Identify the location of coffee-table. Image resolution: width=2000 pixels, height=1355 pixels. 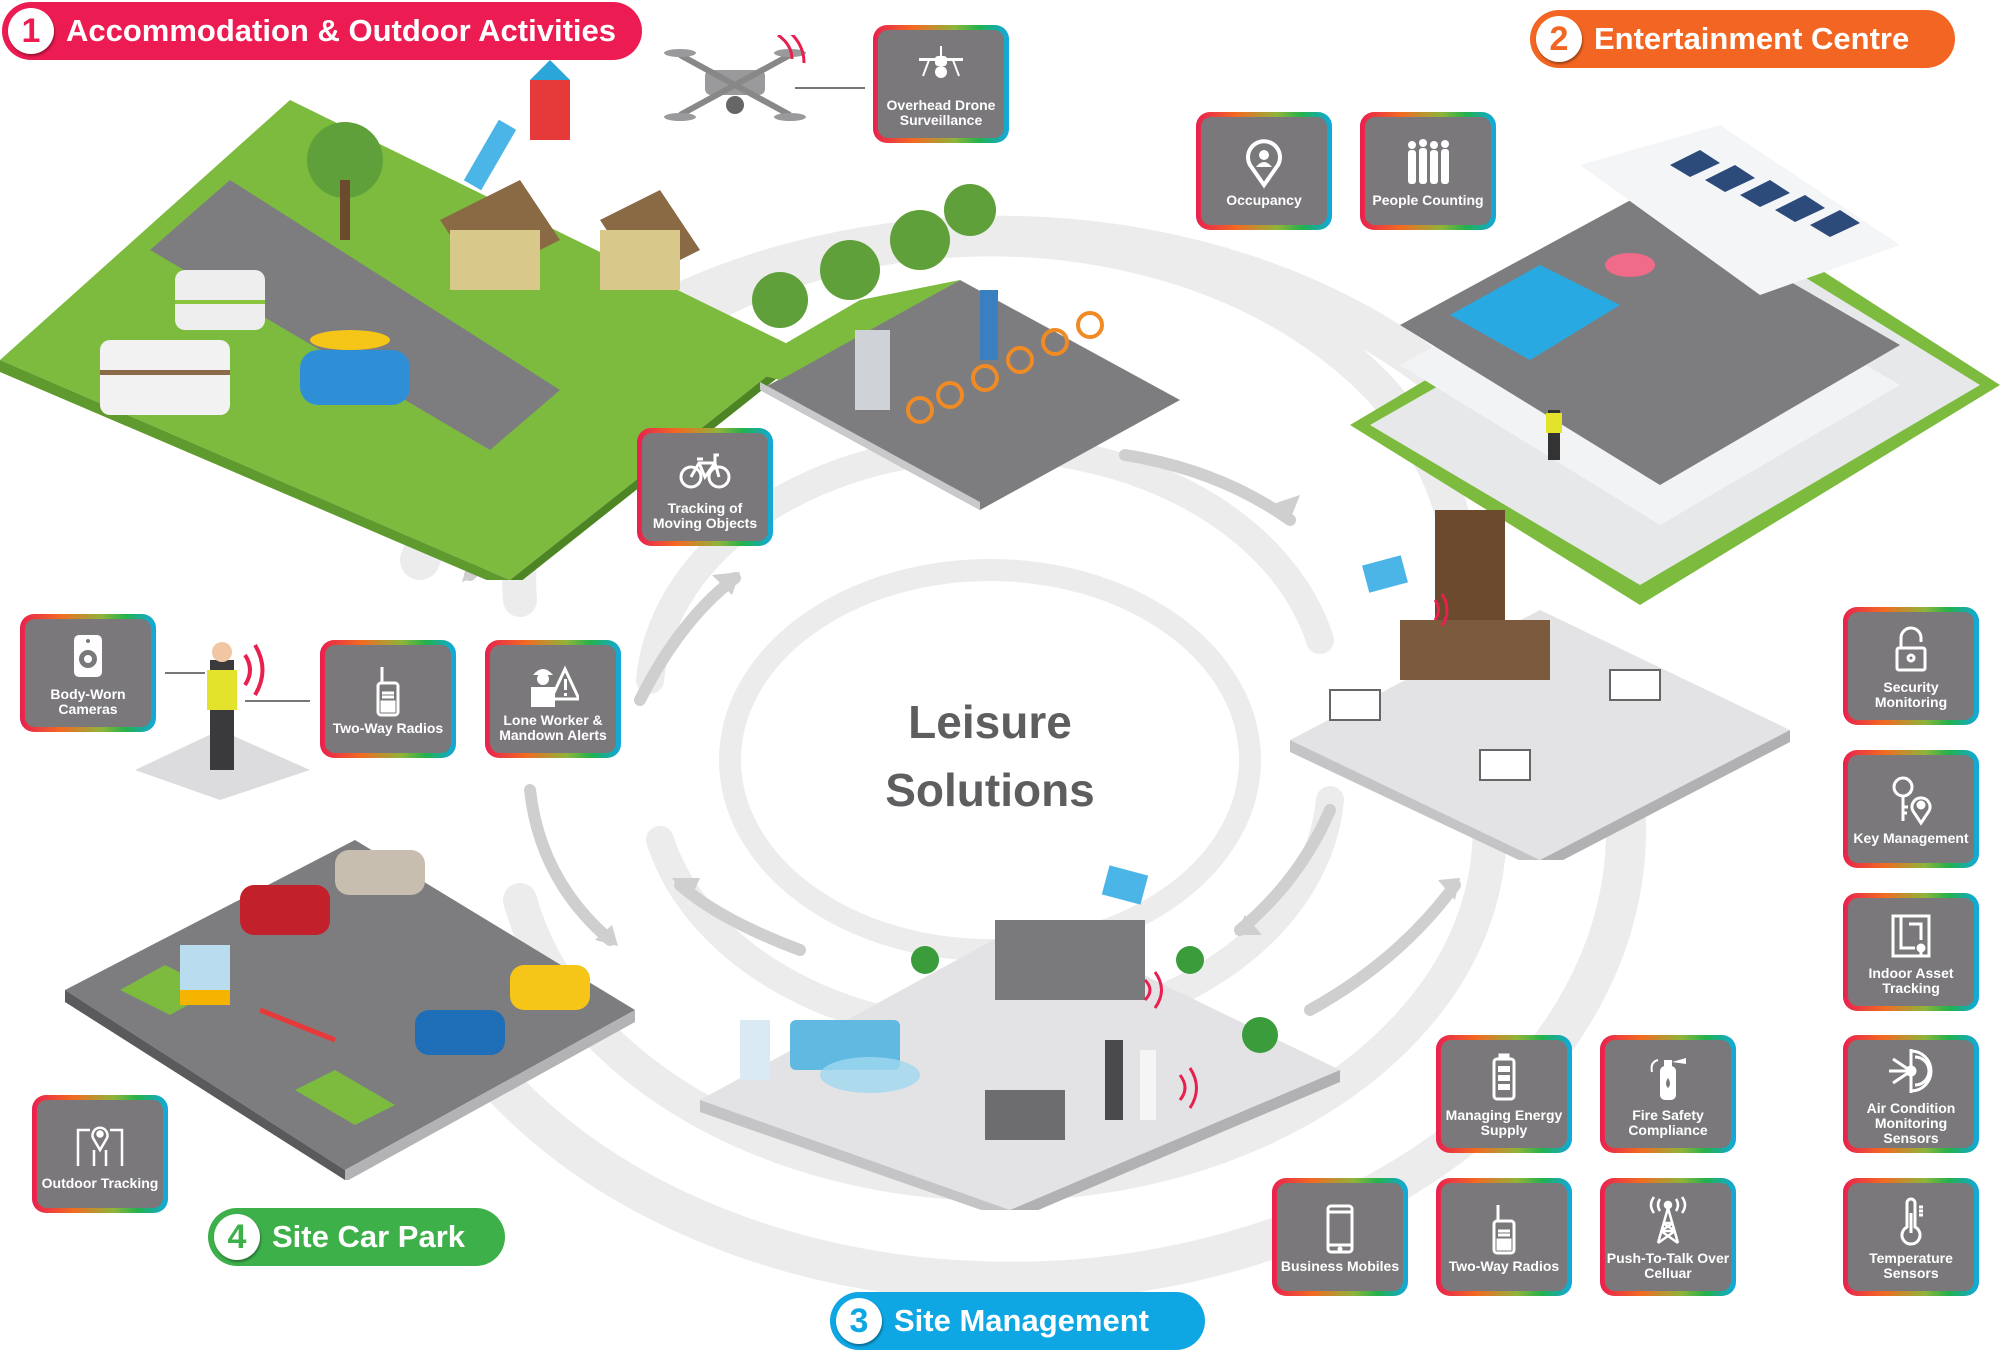
(870, 1075).